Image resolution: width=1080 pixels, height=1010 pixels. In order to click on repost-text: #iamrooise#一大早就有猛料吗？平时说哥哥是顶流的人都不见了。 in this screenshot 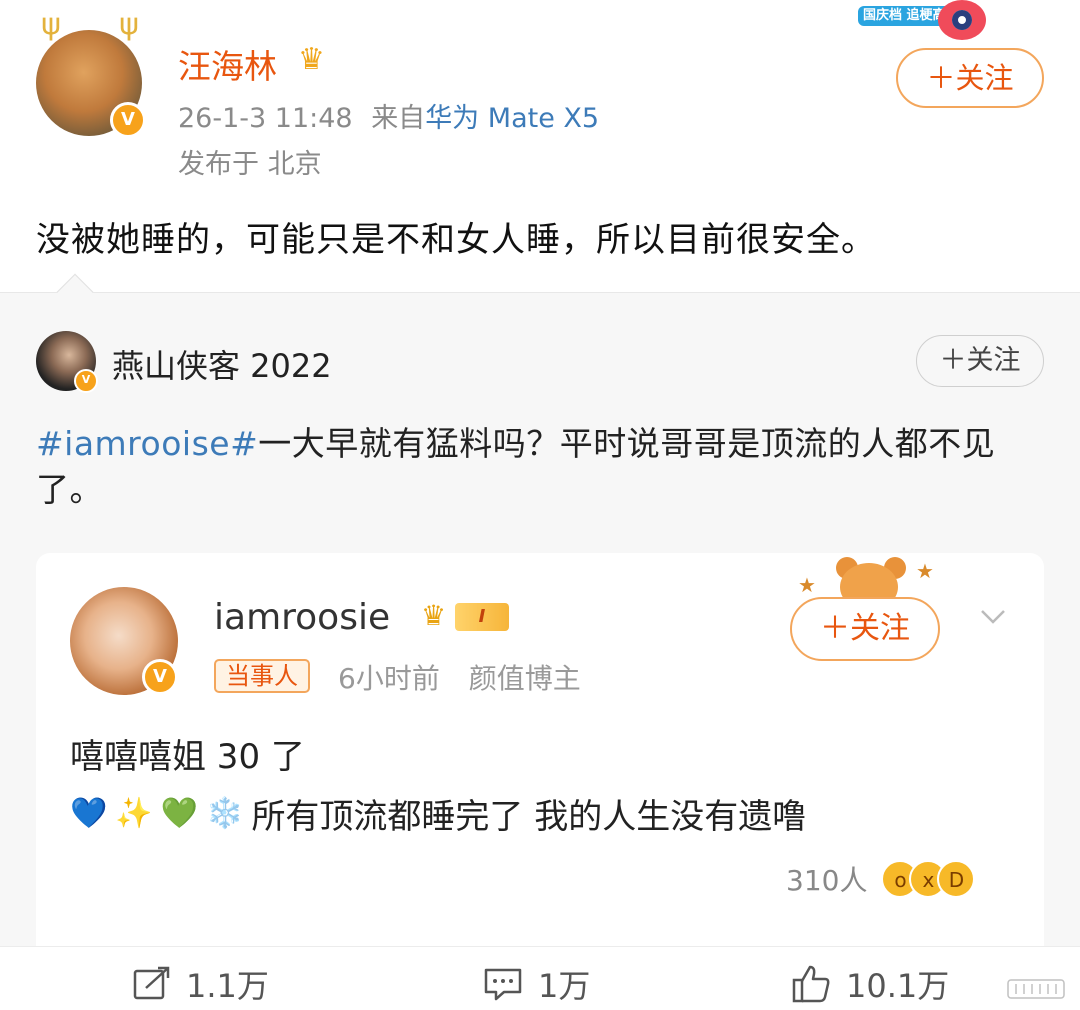, I will do `click(541, 467)`.